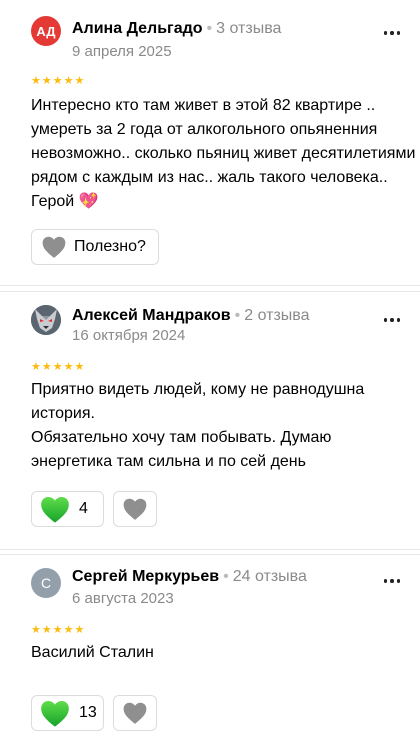 The image size is (420, 738). What do you see at coordinates (151, 315) in the screenshot?
I see `author-name: Алексей Мандраков` at bounding box center [151, 315].